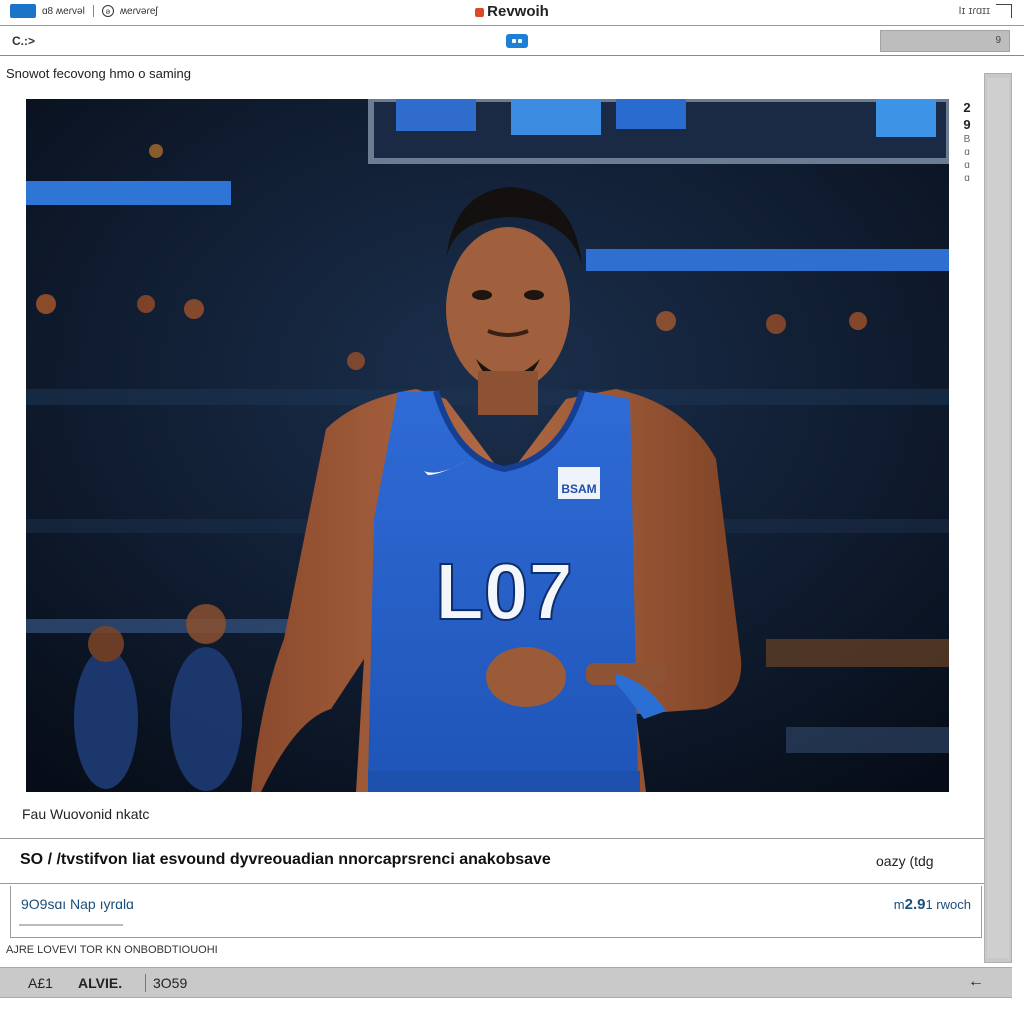 The width and height of the screenshot is (1024, 1024). What do you see at coordinates (517, 41) in the screenshot?
I see `toggle-icon` at bounding box center [517, 41].